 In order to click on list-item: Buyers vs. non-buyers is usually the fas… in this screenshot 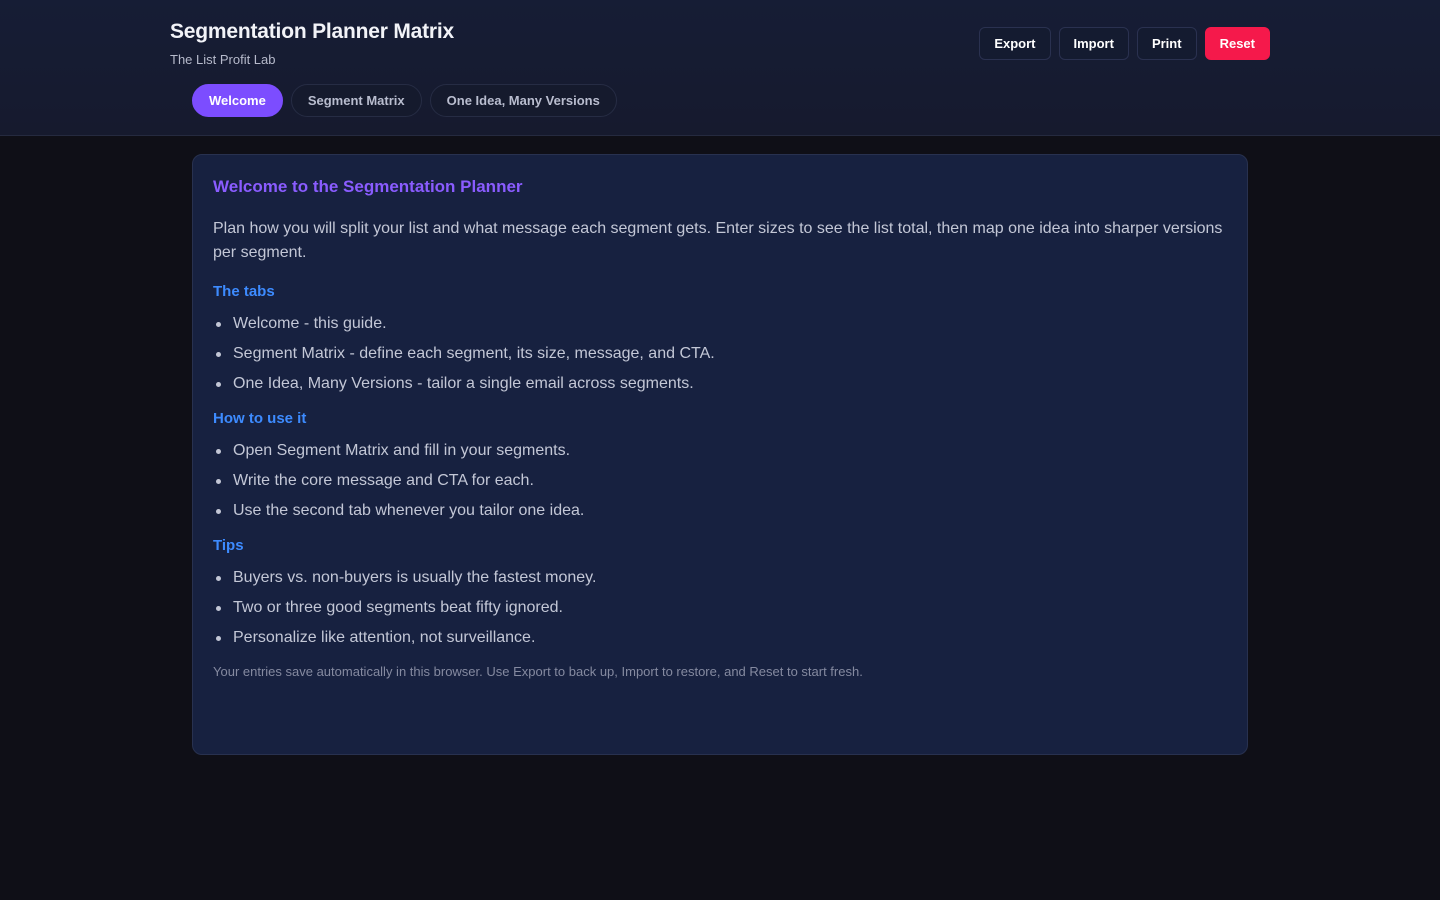, I will do `click(720, 578)`.